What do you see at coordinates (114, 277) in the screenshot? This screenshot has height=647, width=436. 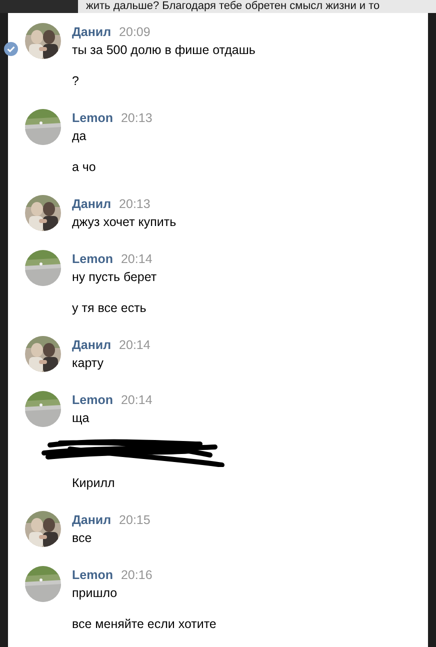 I see `message-text: ну пусть берет` at bounding box center [114, 277].